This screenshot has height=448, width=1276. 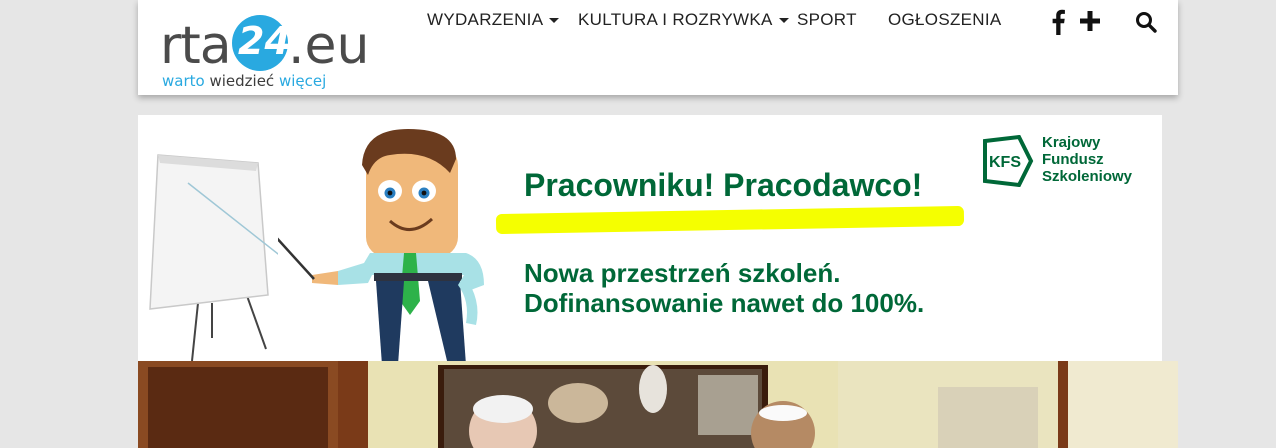 I want to click on nav-label: OGŁOSZENIA, so click(x=945, y=19).